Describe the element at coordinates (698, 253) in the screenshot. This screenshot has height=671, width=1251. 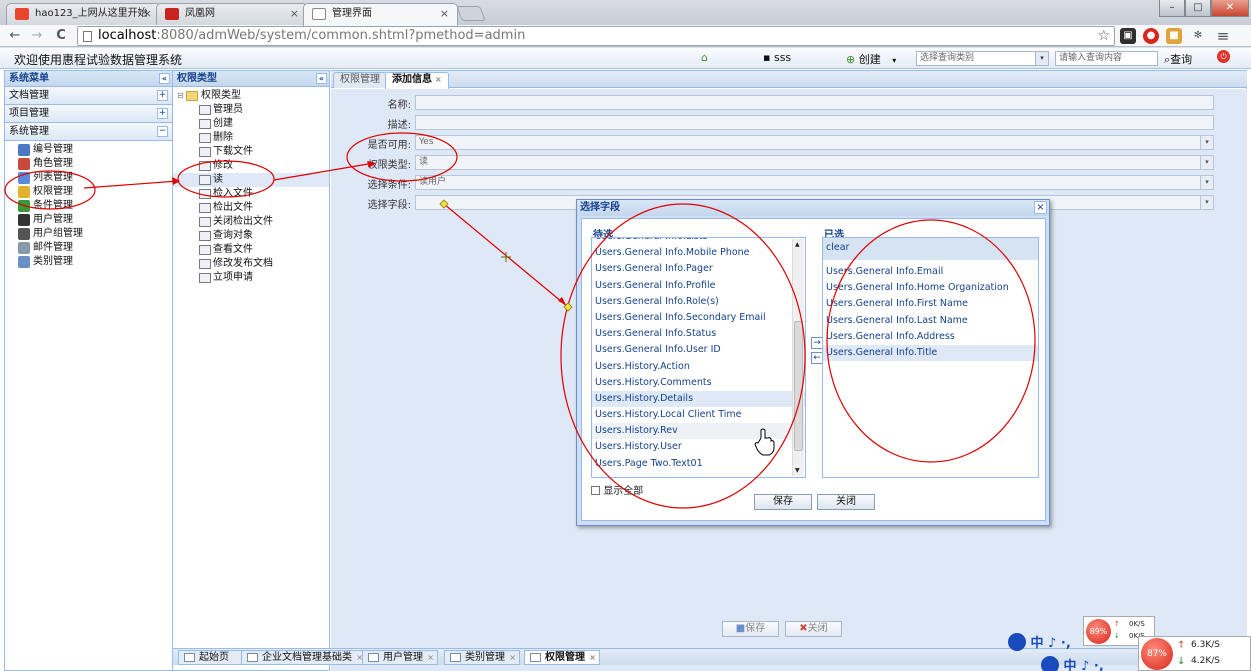
I see `list-item: Users.General Info.Mobile Phone` at that location.